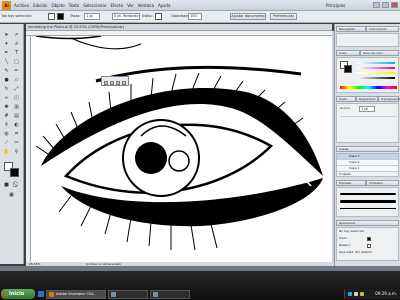  What do you see at coordinates (92, 16) in the screenshot?
I see `stroke-weight-field: 1 pt` at bounding box center [92, 16].